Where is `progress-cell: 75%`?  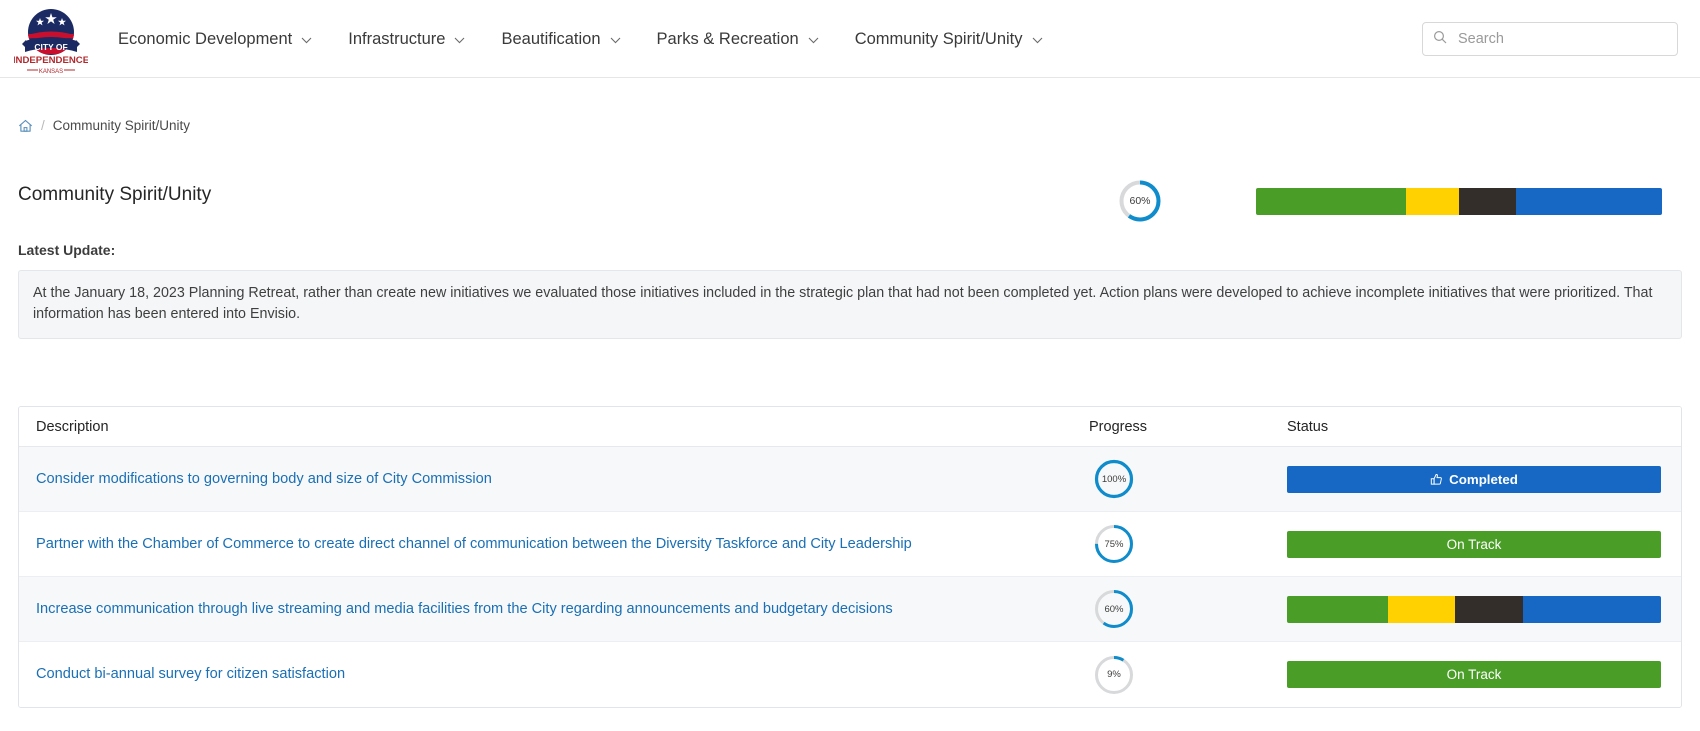 progress-cell: 75% is located at coordinates (1184, 544).